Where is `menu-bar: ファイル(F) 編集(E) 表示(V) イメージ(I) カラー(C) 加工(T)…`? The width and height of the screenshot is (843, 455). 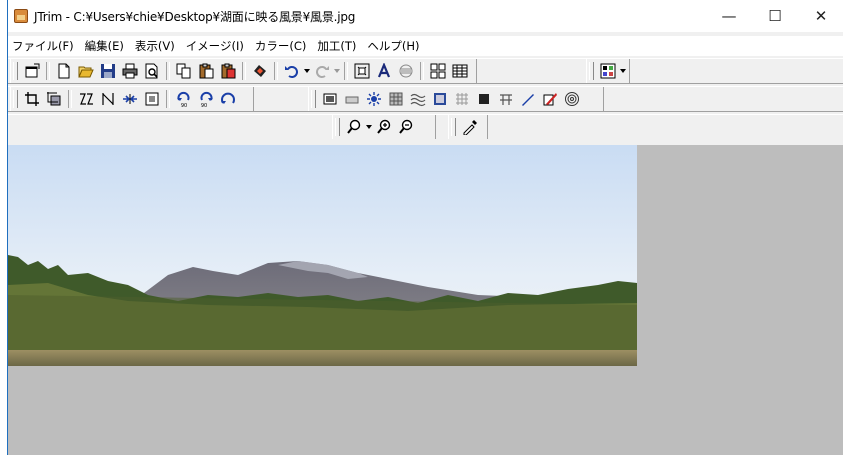
menu-bar: ファイル(F) 編集(E) 表示(V) イメージ(I) カラー(C) 加工(T)… is located at coordinates (425, 46).